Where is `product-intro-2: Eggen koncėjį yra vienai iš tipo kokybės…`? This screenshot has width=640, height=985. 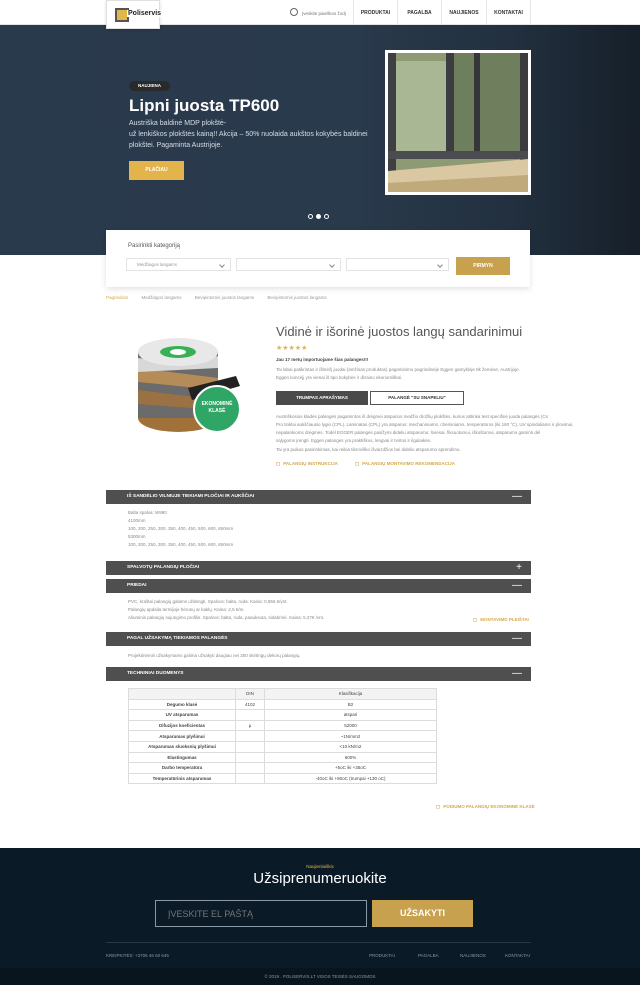
product-intro-2: Eggen koncėjį yra vienai iš tipo kokybės… is located at coordinates (339, 377).